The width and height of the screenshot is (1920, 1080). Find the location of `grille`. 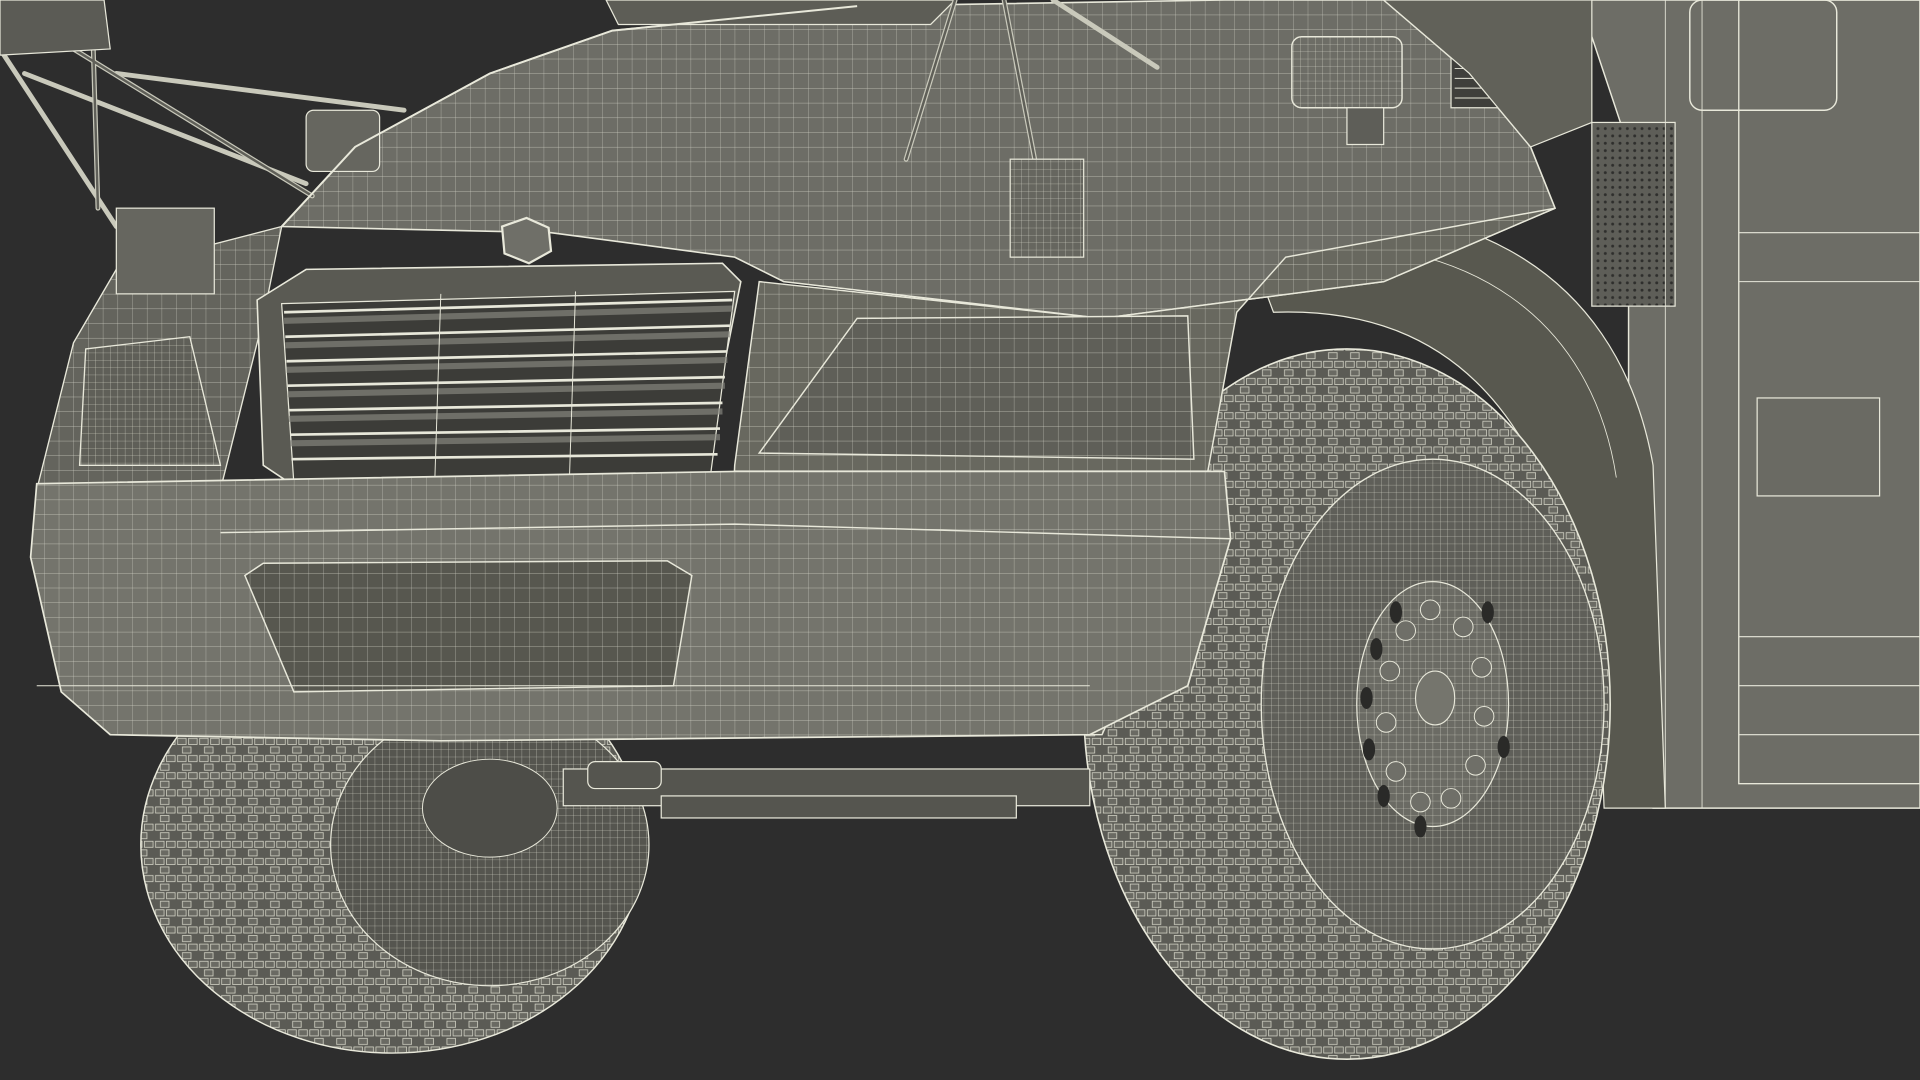

grille is located at coordinates (499, 376).